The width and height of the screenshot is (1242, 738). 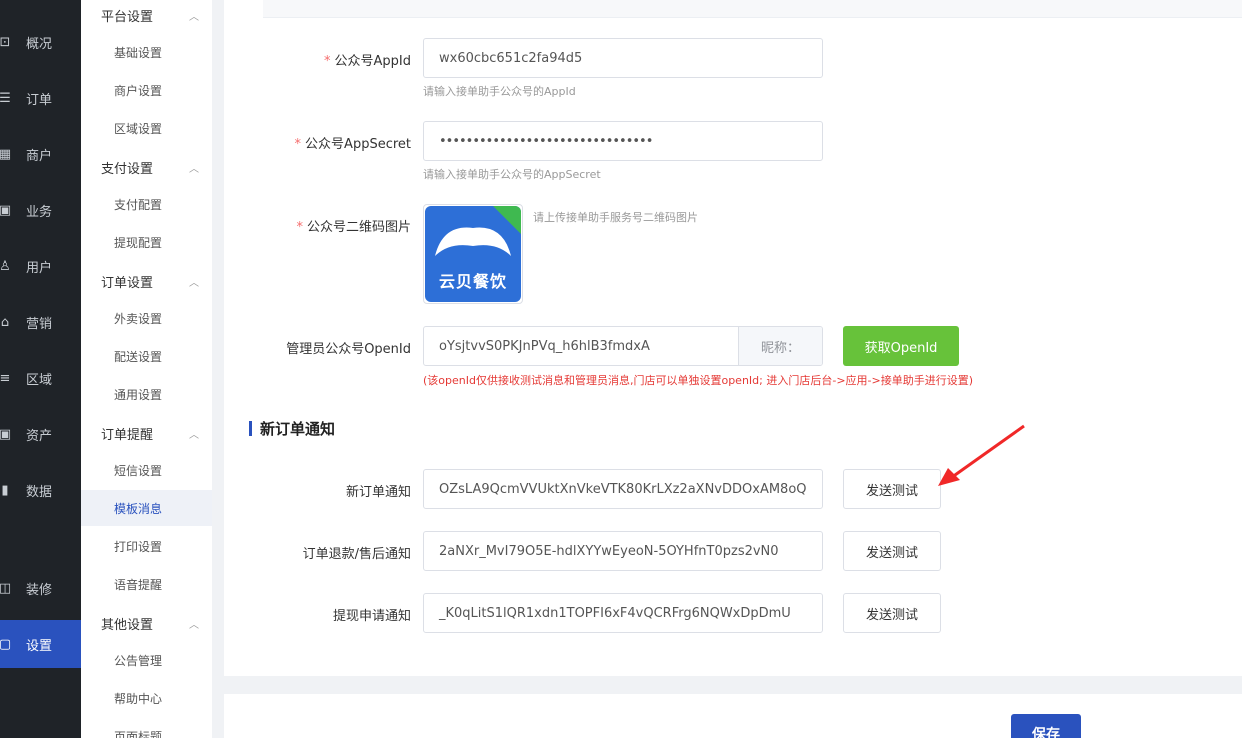 What do you see at coordinates (6, 434) in the screenshot?
I see `wallet-icon: ▣` at bounding box center [6, 434].